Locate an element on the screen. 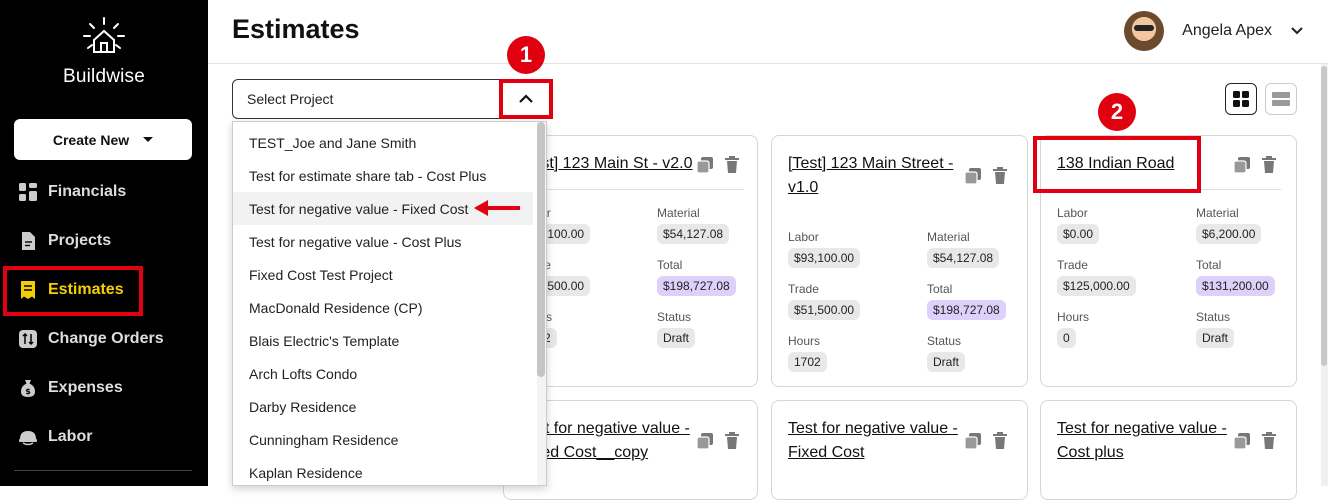  dropdown-option: MacDonald Residence (CP) is located at coordinates (383, 307).